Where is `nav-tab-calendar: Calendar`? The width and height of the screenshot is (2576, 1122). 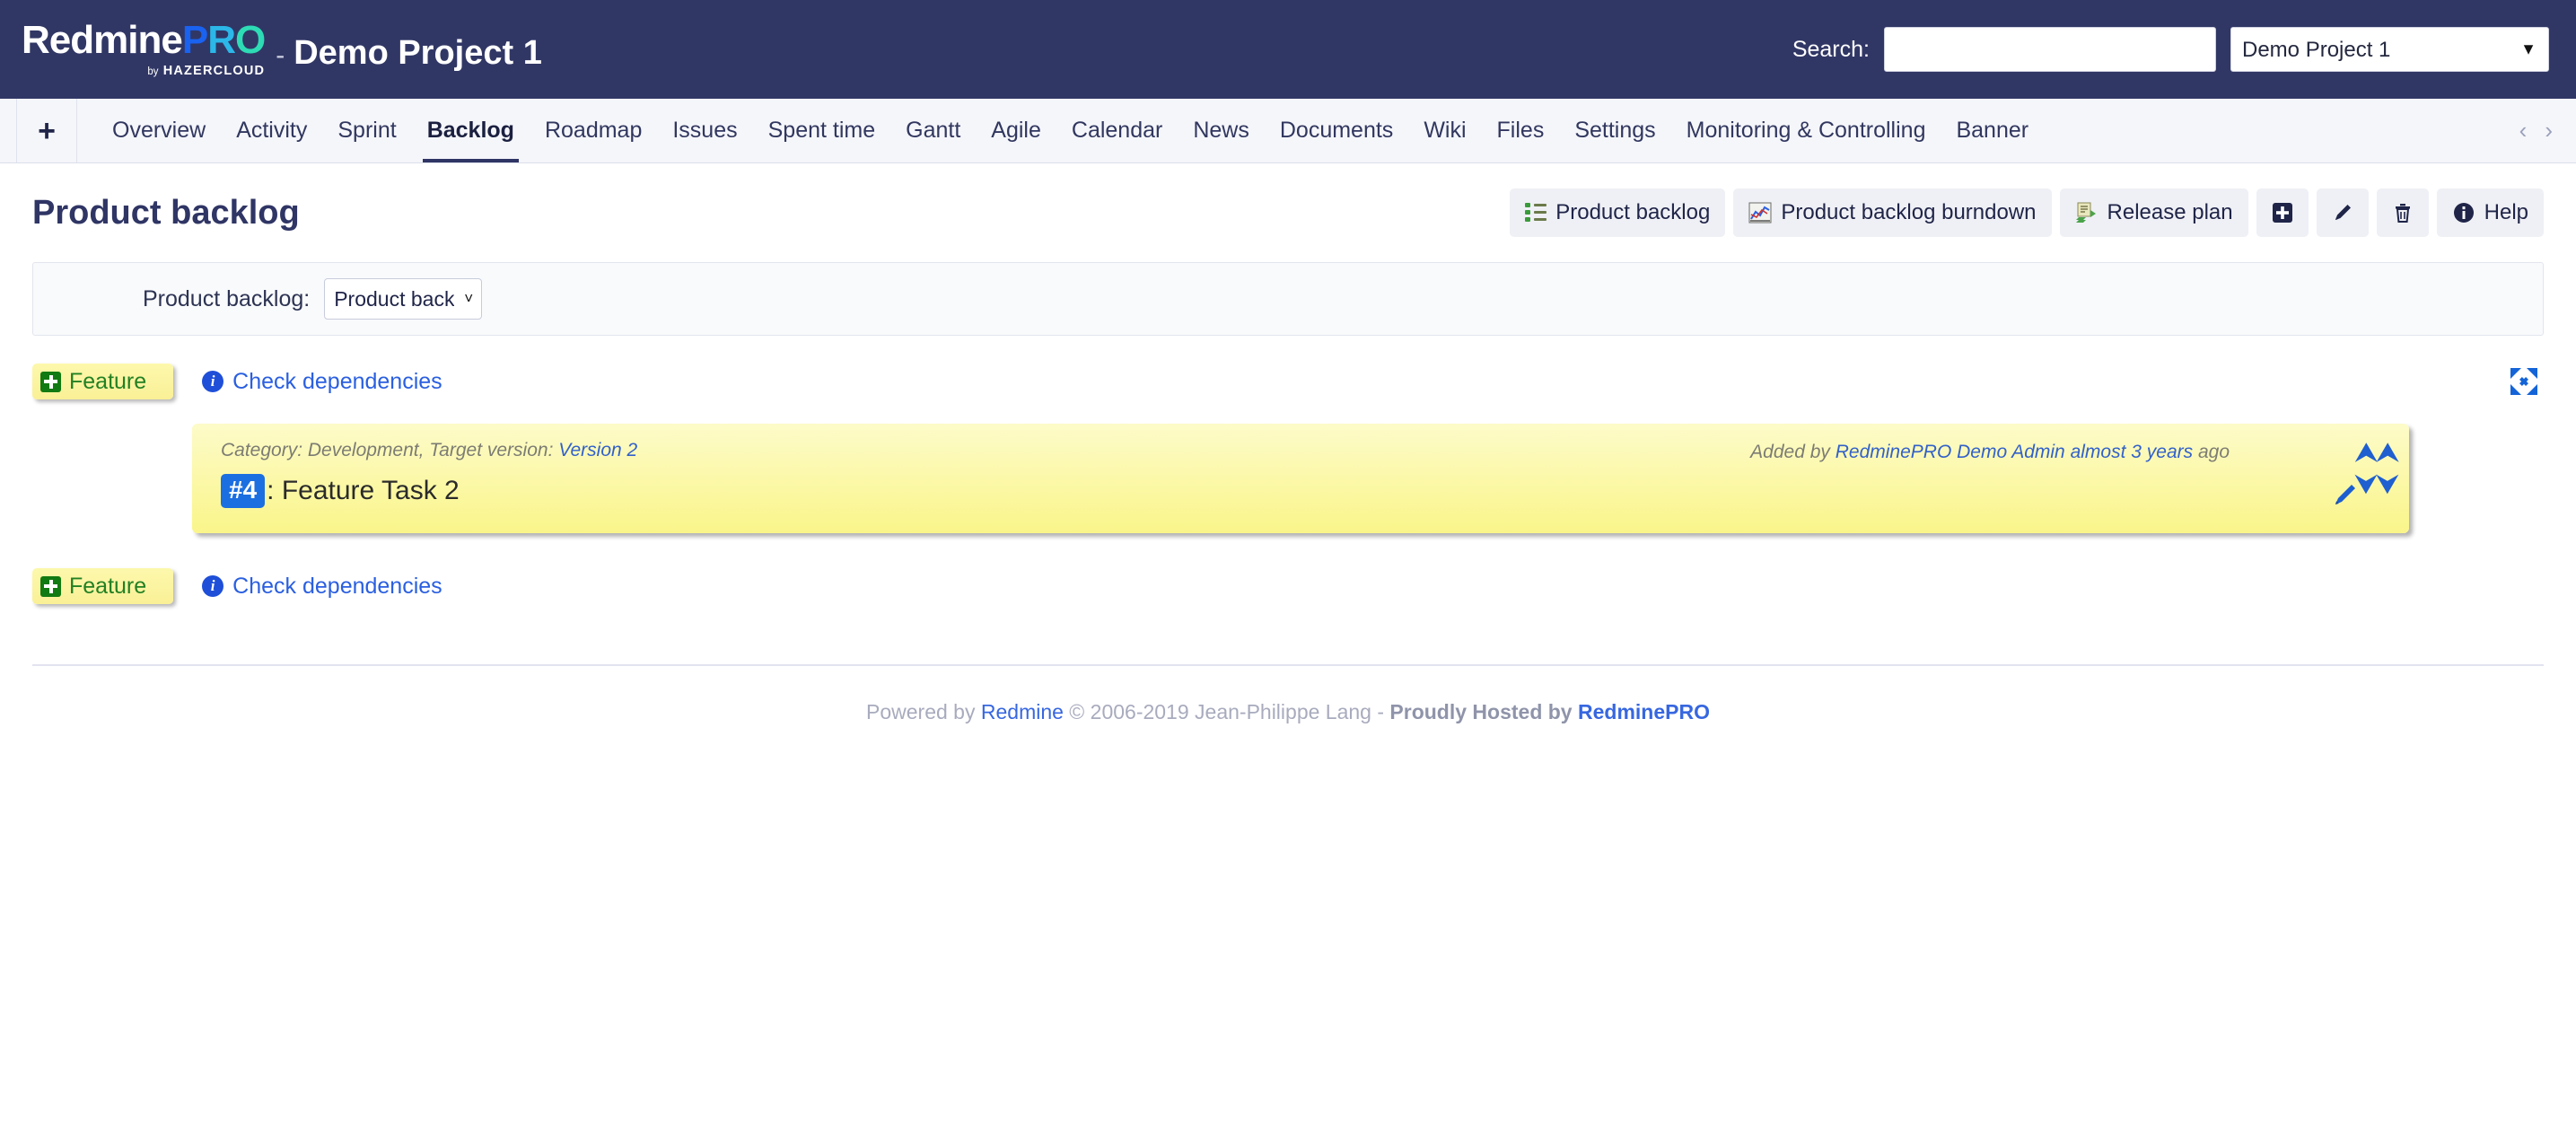 nav-tab-calendar: Calendar is located at coordinates (1117, 130).